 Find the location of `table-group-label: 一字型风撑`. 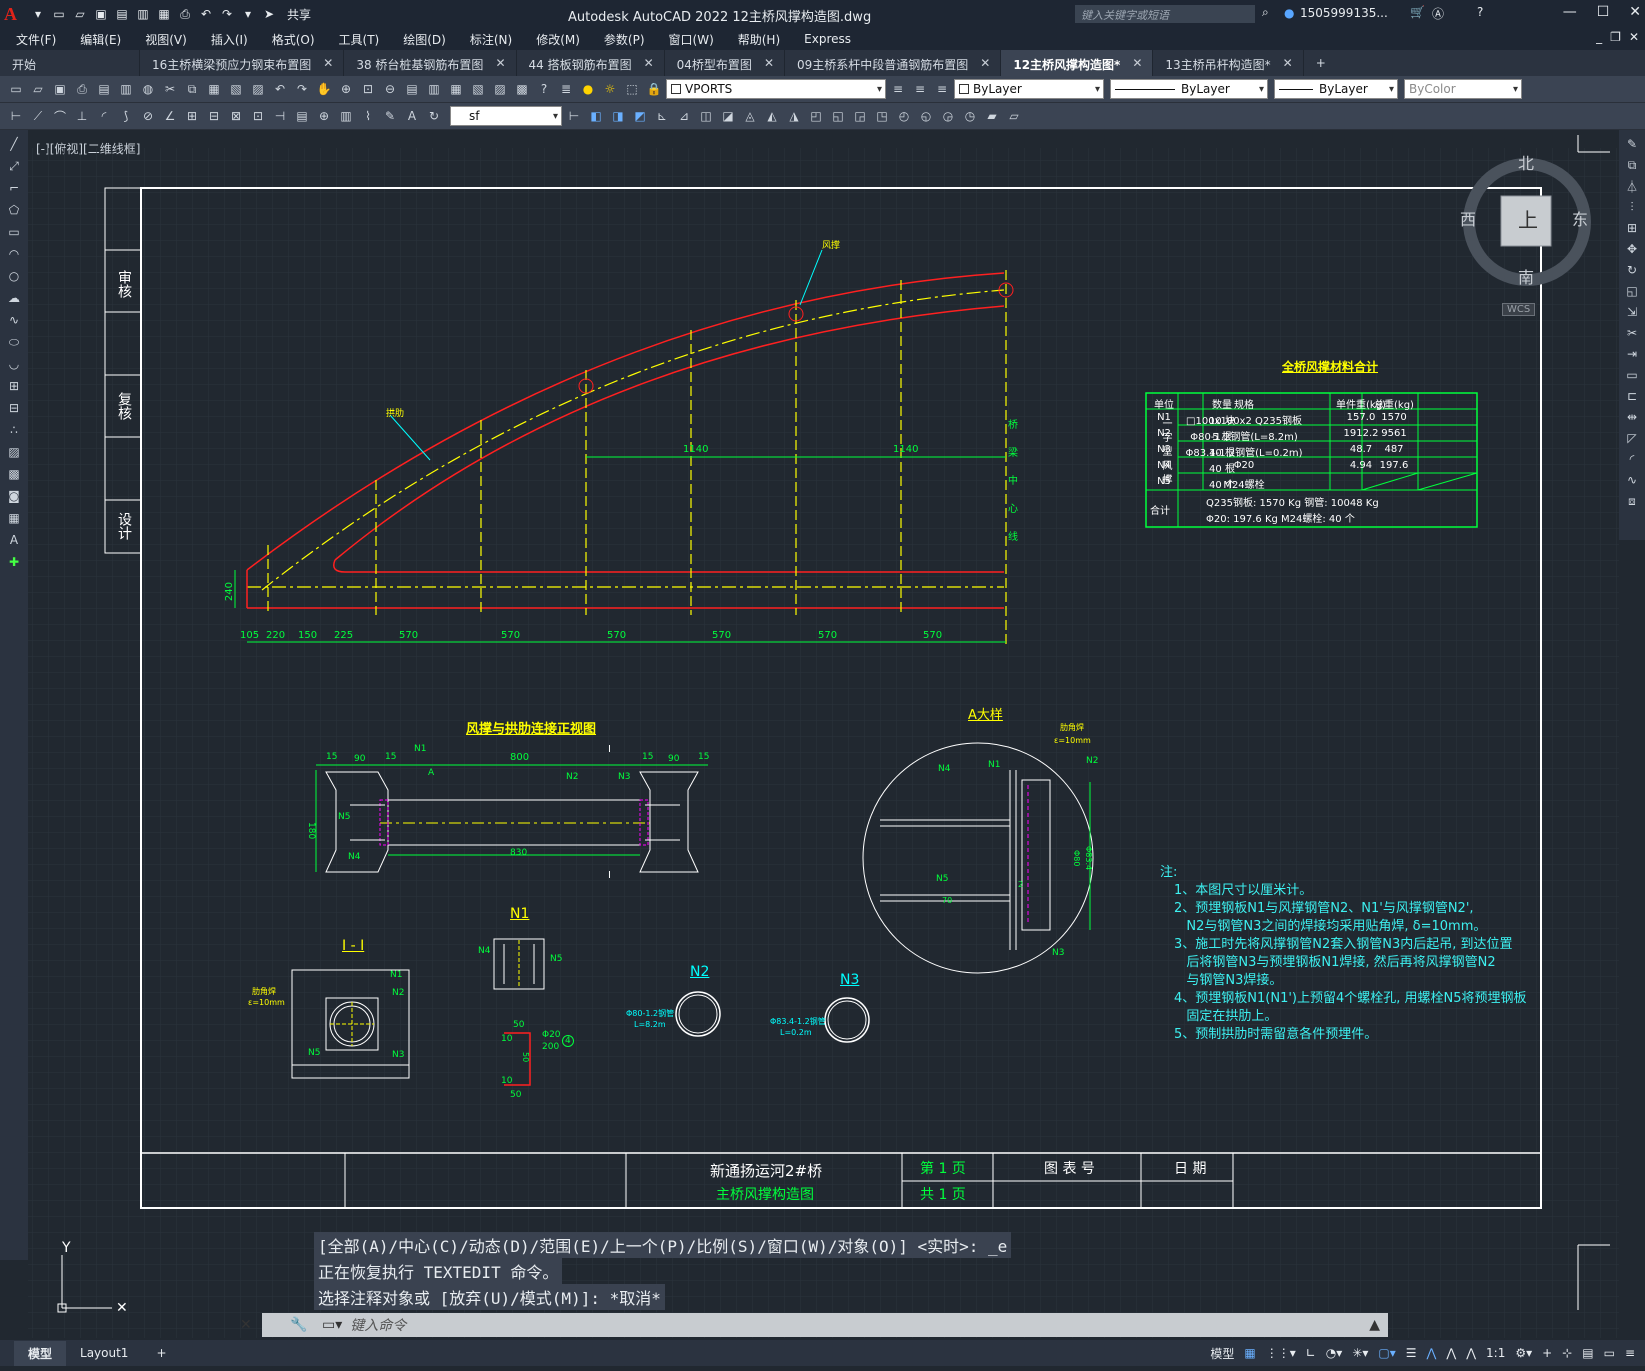

table-group-label: 一字型风撑 is located at coordinates (1165, 453).